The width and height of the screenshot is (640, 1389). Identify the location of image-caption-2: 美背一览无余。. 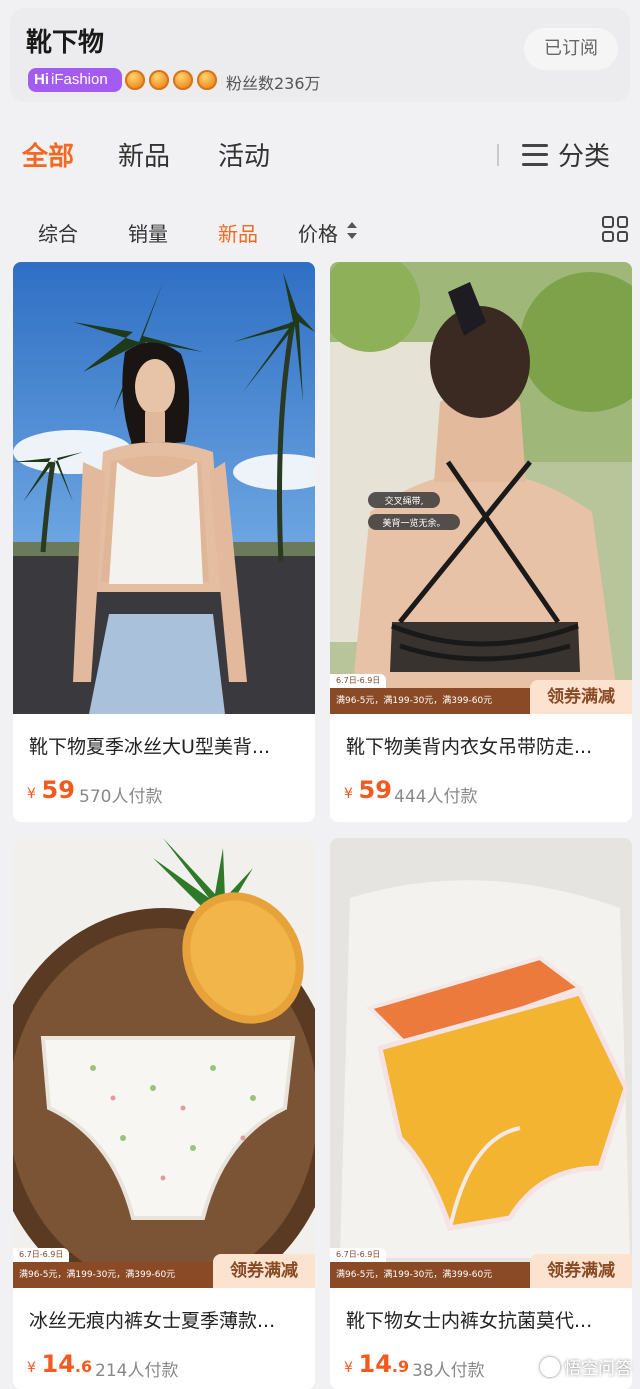
(413, 523).